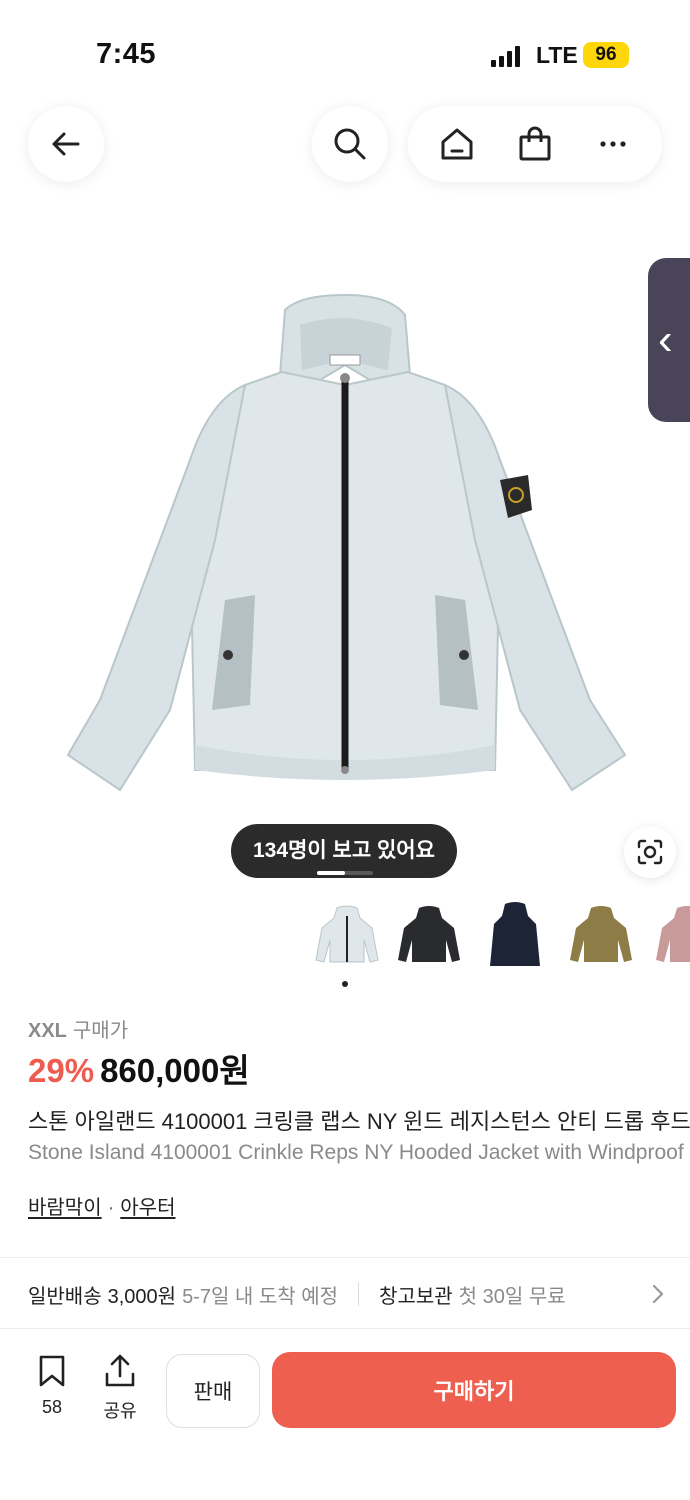 This screenshot has height=1500, width=690. I want to click on image-page-indicator, so click(345, 873).